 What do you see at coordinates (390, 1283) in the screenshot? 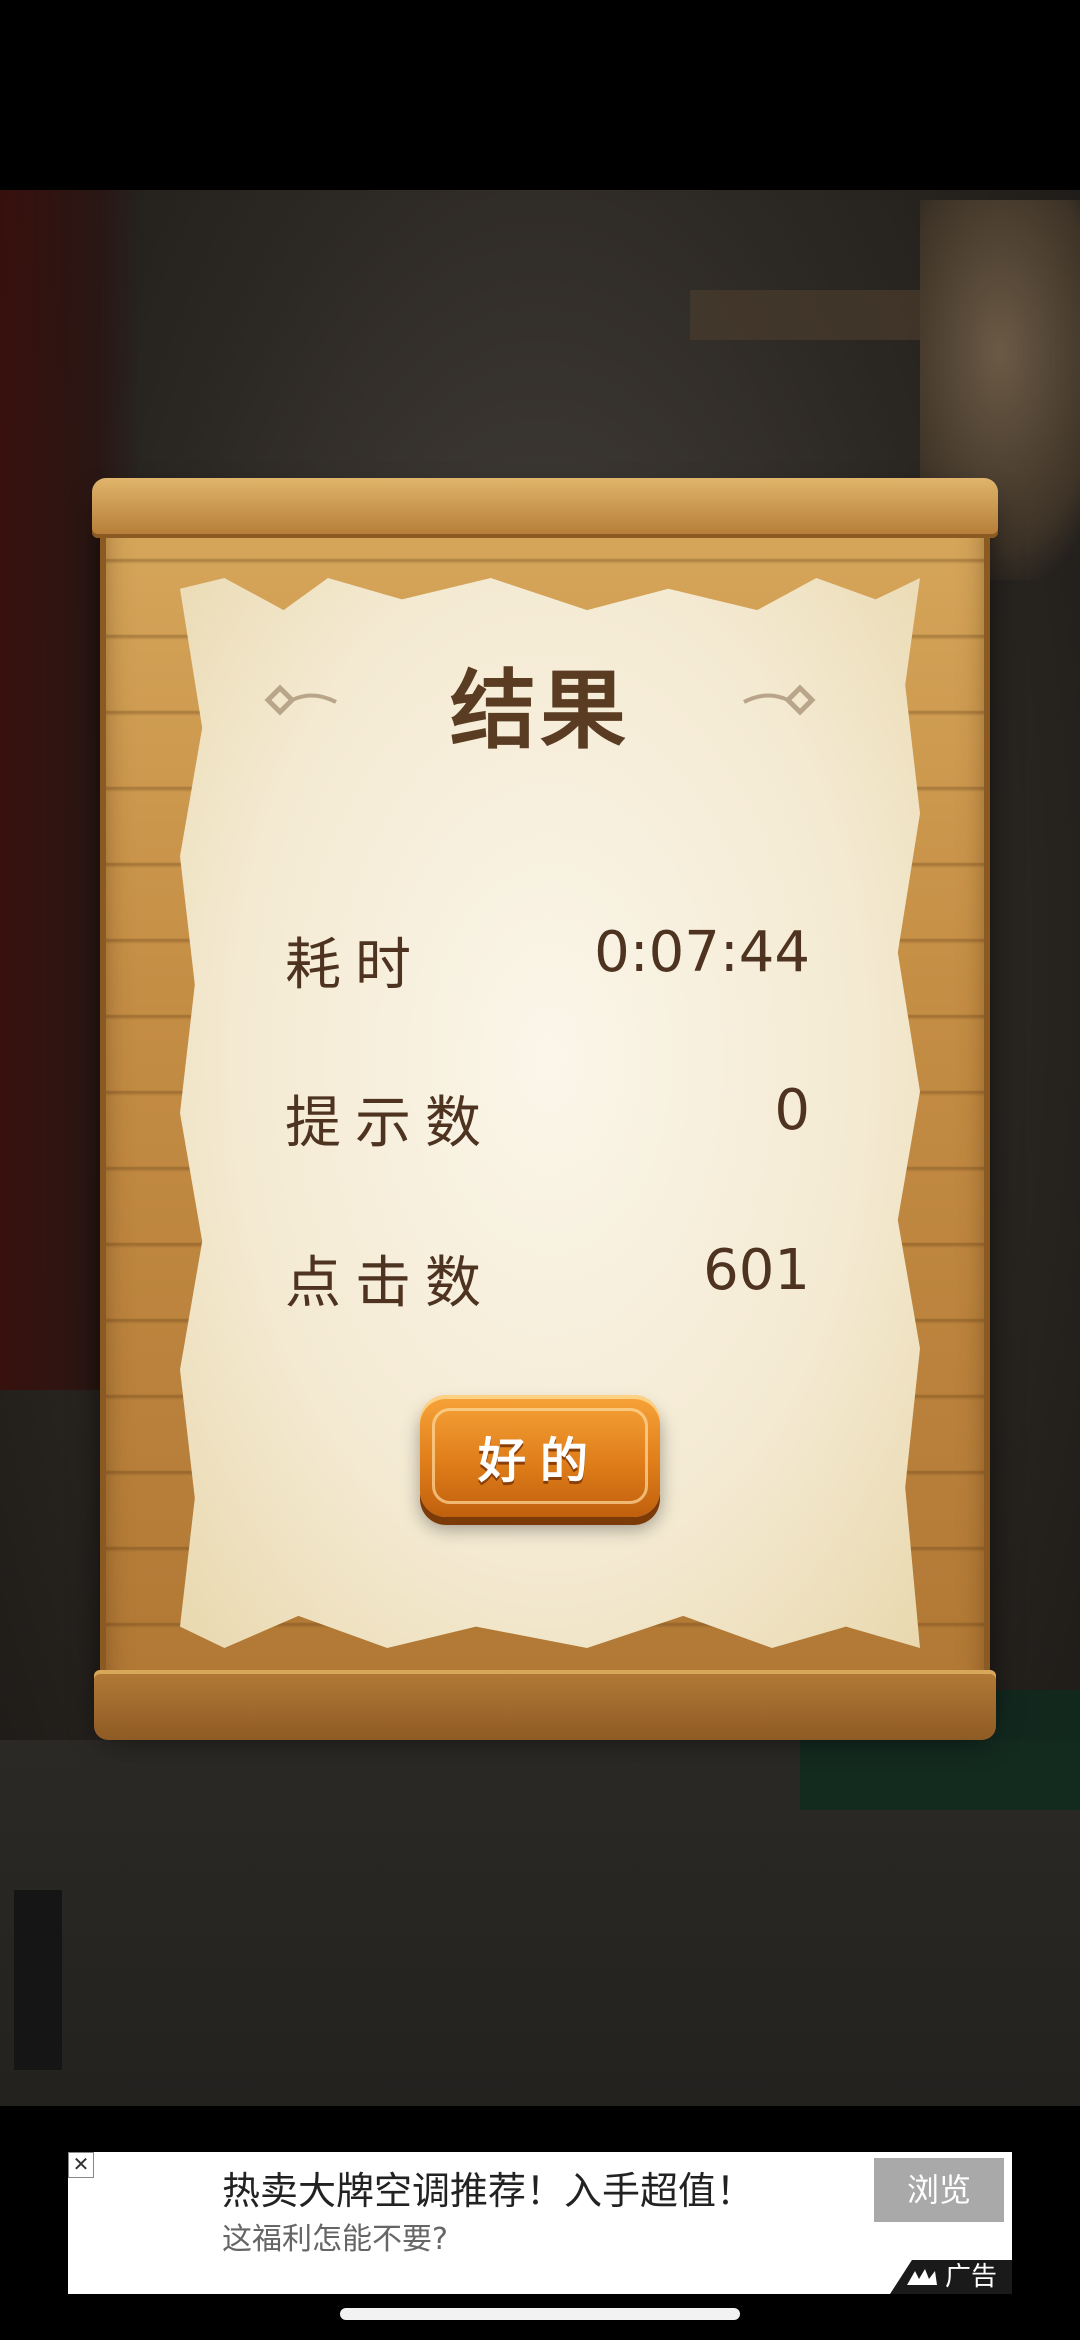
I see `stat-label-clicks: 点击数` at bounding box center [390, 1283].